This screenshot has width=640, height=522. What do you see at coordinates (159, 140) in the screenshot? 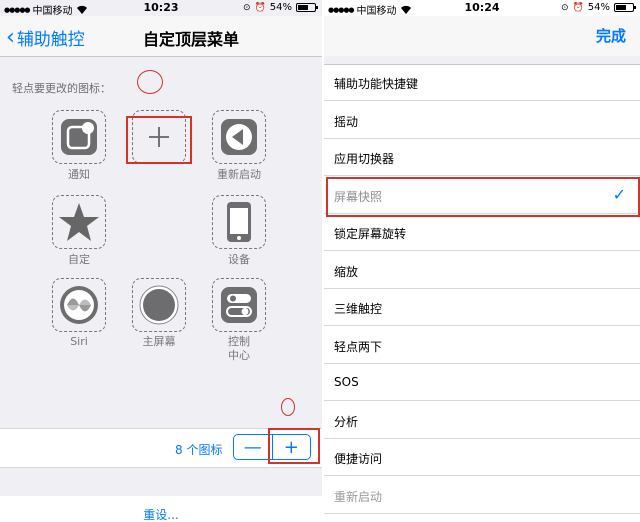
I see `annotation-box-add` at bounding box center [159, 140].